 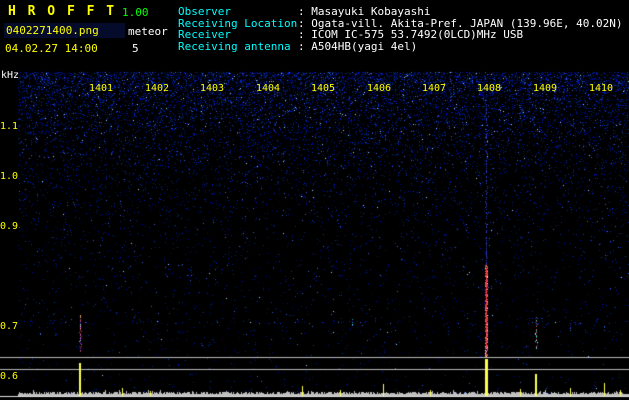 What do you see at coordinates (101, 88) in the screenshot?
I see `x-tick-label: 1401` at bounding box center [101, 88].